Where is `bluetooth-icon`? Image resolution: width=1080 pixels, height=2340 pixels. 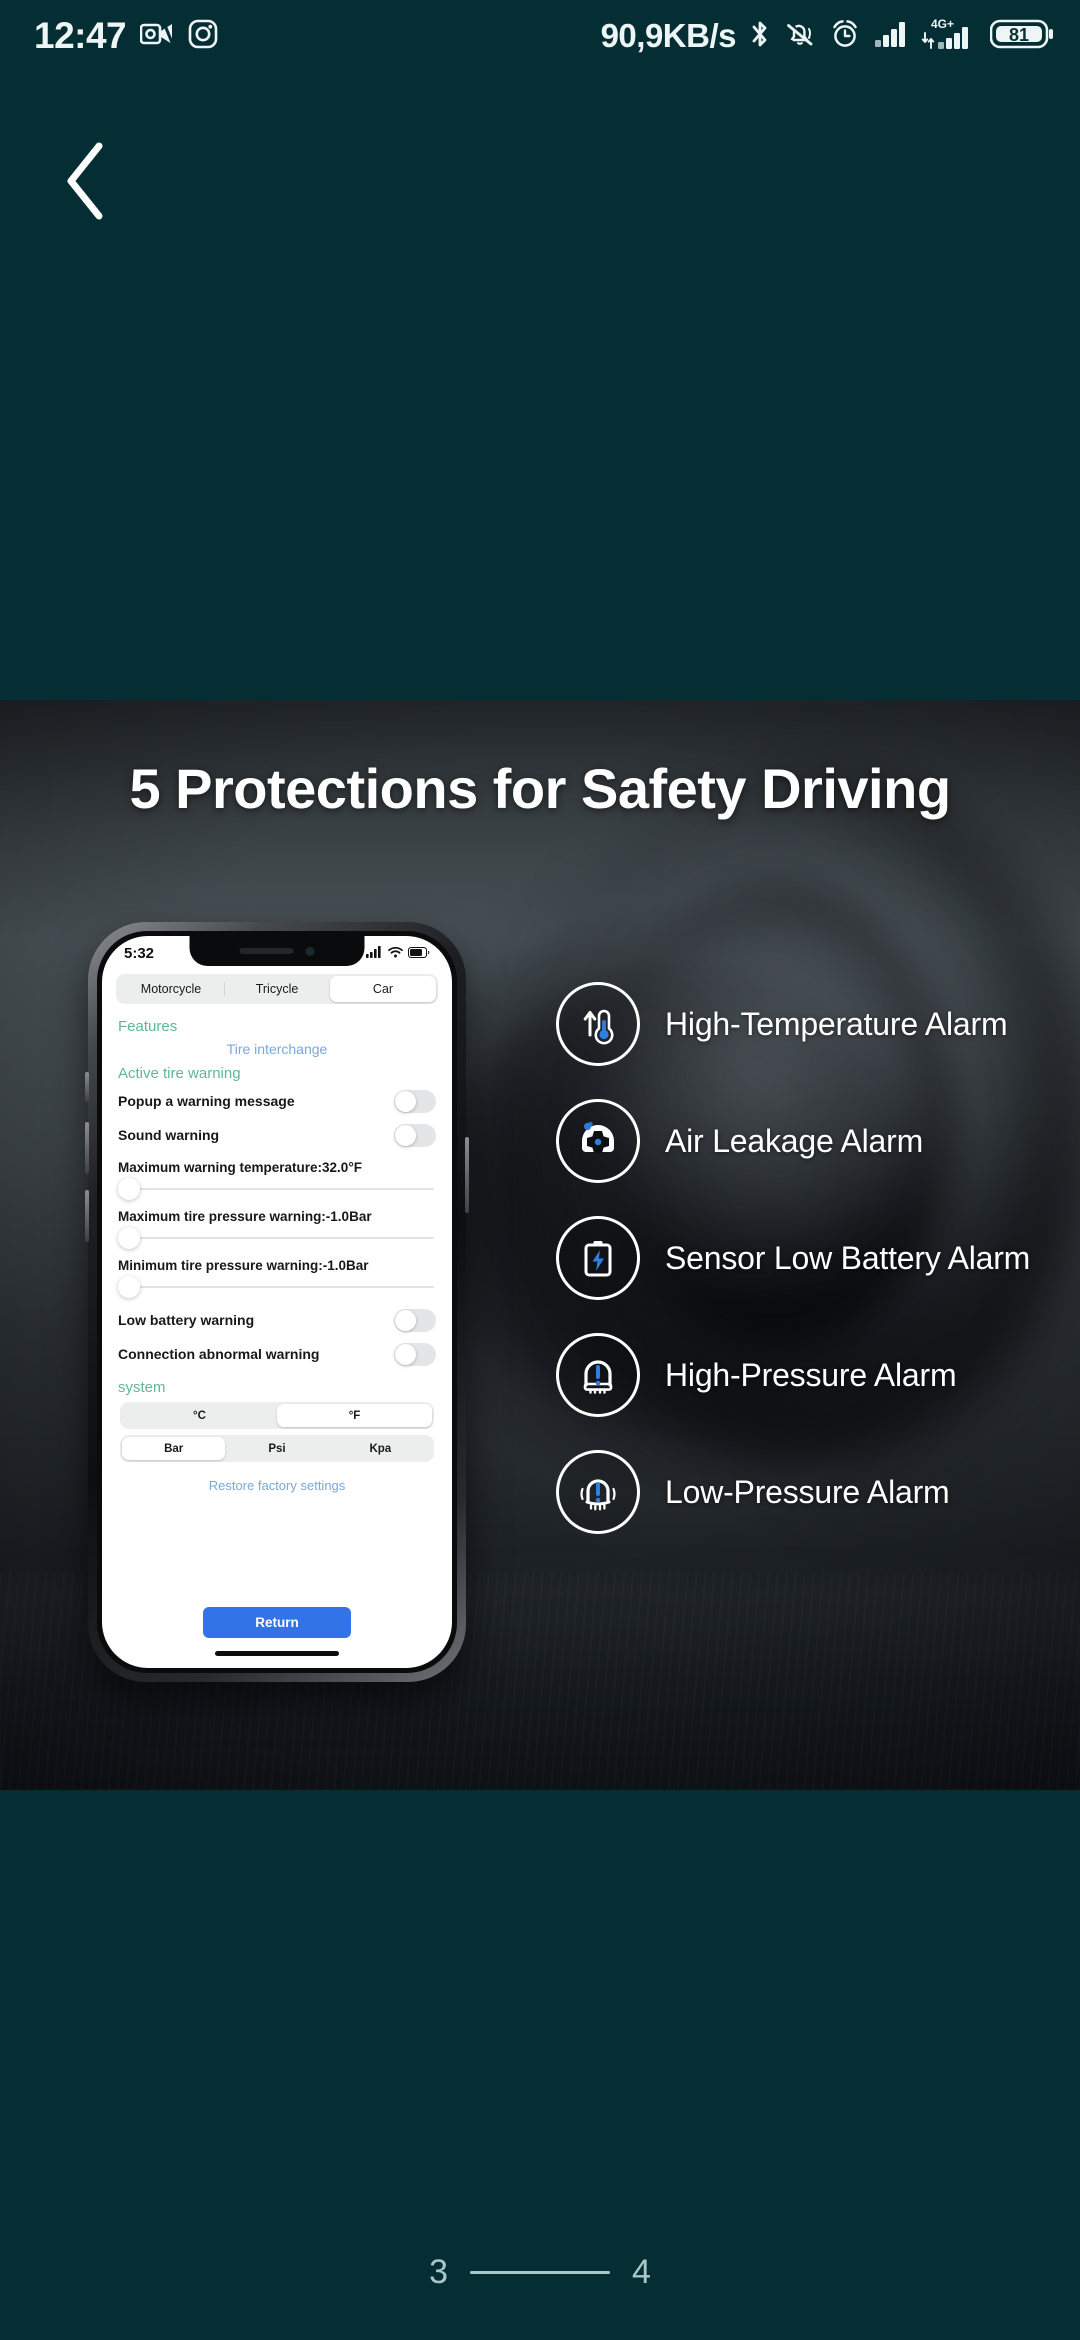
bluetooth-icon is located at coordinates (760, 36).